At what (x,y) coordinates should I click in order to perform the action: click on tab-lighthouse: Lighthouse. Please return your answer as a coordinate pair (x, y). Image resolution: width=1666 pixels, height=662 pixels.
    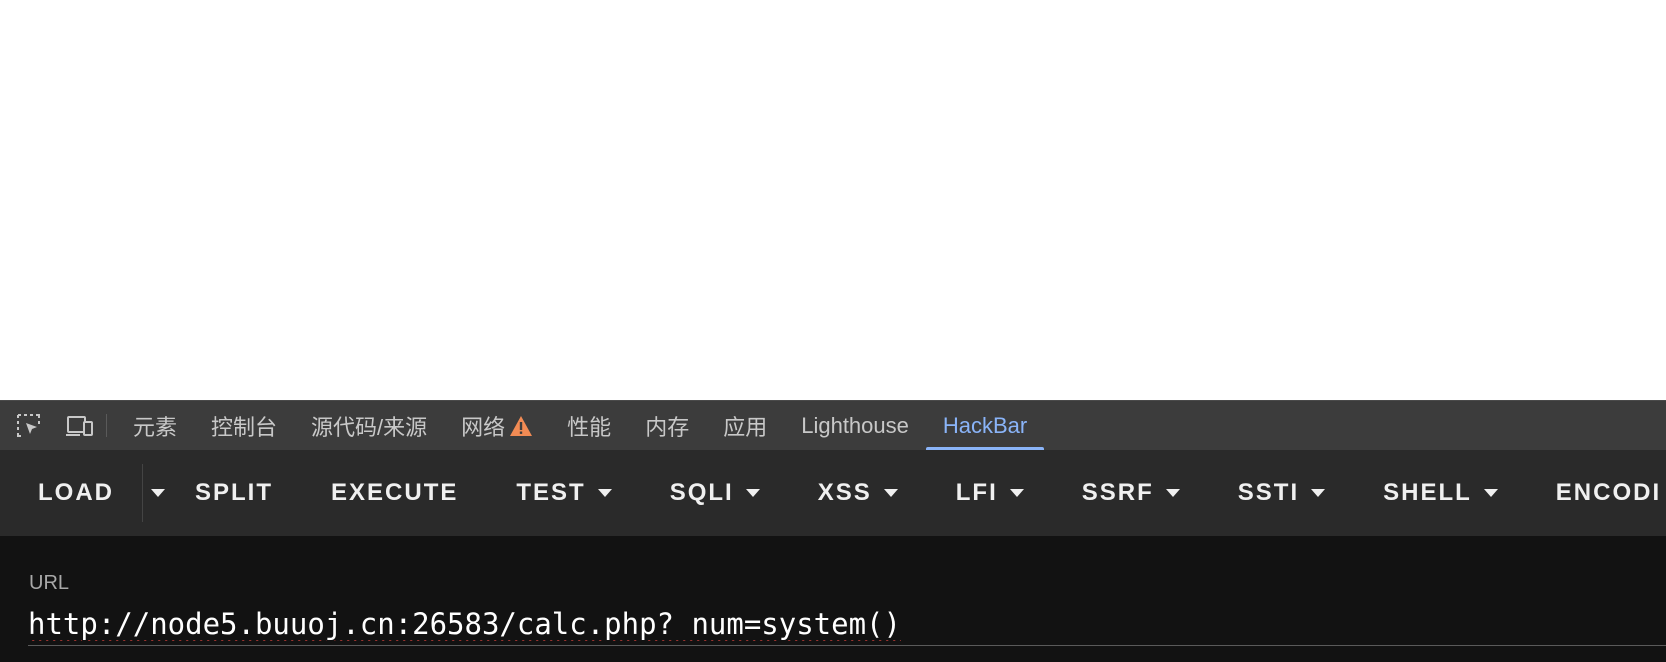
    Looking at the image, I should click on (855, 425).